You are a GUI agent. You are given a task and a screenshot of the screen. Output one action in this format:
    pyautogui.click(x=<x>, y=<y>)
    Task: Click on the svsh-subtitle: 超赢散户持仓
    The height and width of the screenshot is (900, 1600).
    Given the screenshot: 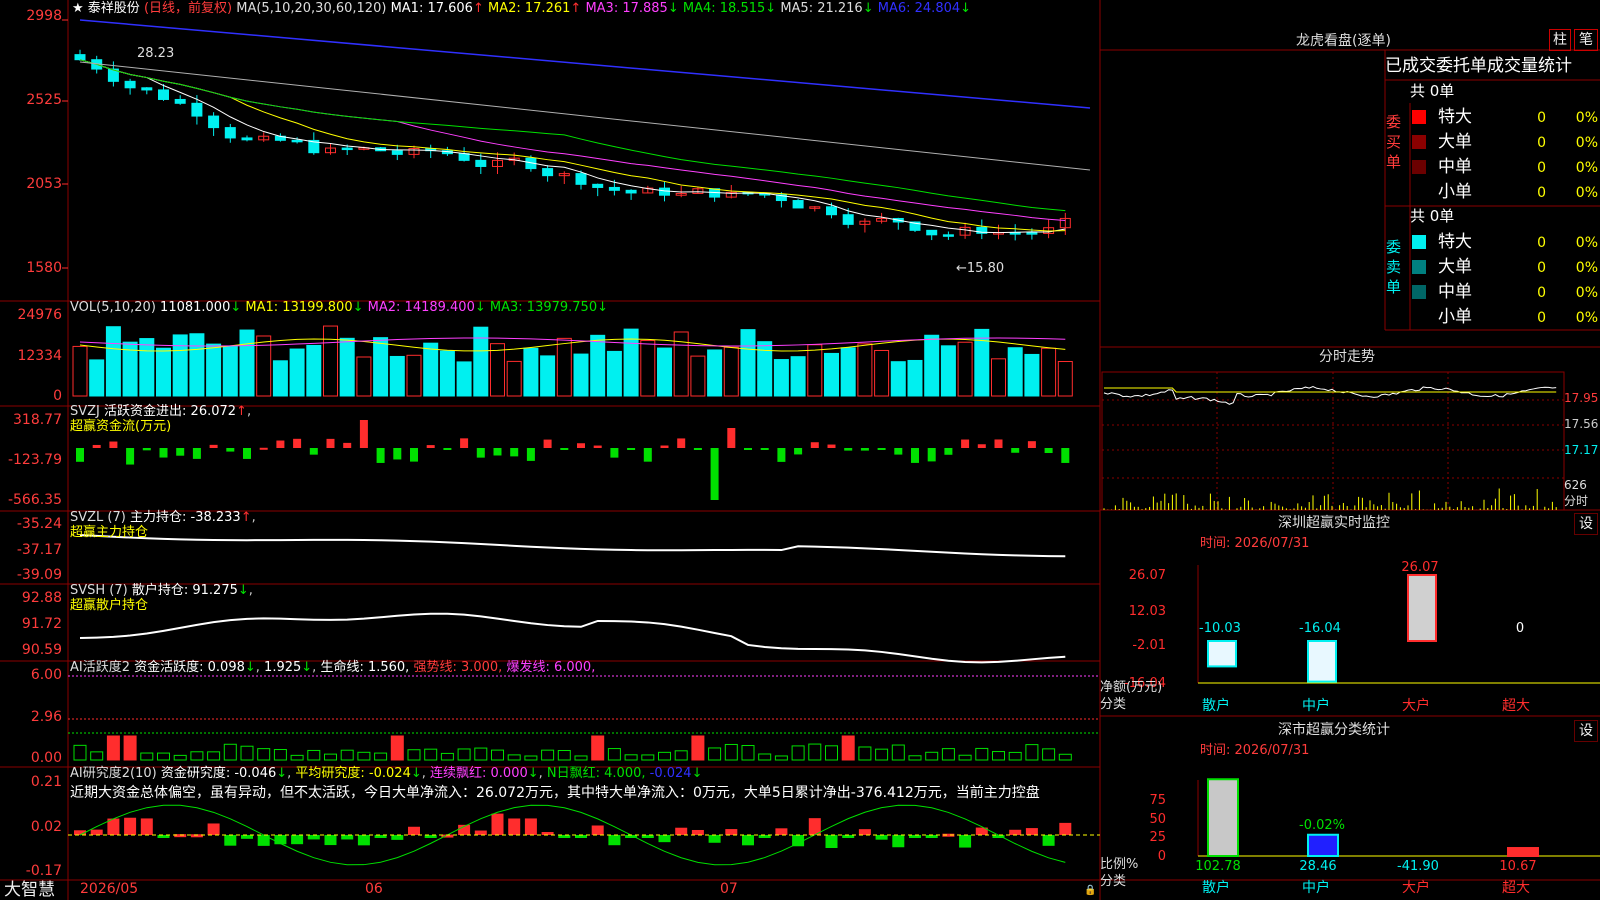 What is the action you would take?
    pyautogui.click(x=109, y=605)
    